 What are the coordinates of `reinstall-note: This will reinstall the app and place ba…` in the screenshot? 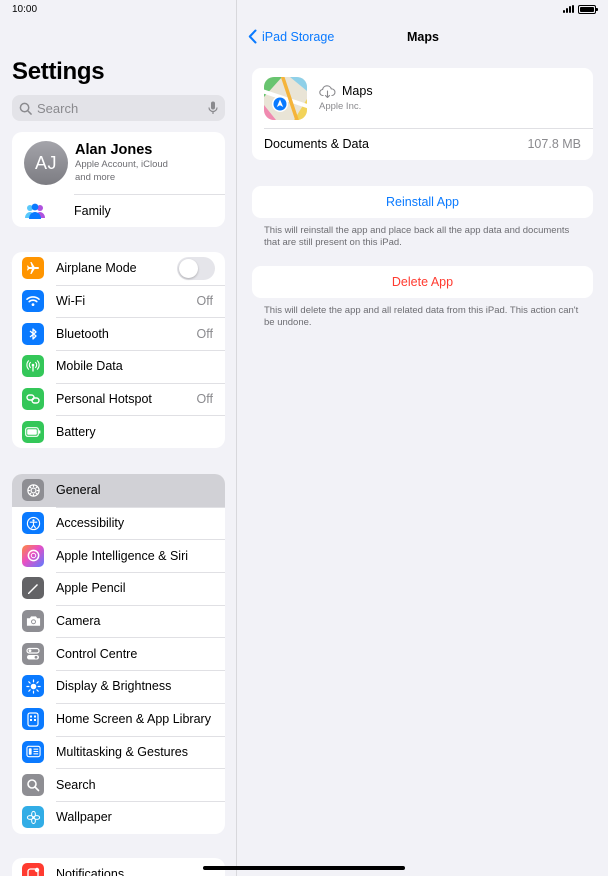 It's located at (417, 236).